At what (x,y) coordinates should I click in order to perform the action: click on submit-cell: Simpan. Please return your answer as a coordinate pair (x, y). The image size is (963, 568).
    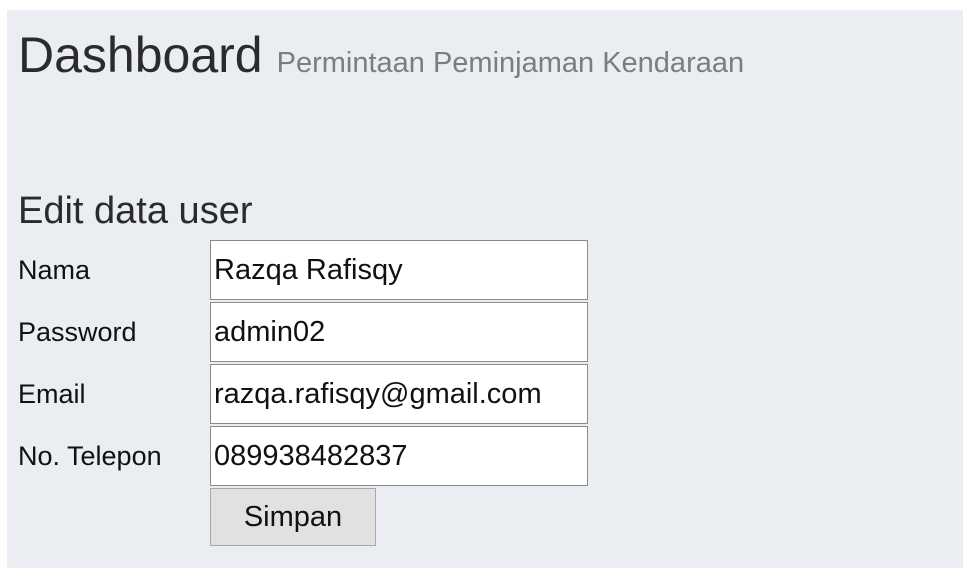
    Looking at the image, I should click on (399, 518).